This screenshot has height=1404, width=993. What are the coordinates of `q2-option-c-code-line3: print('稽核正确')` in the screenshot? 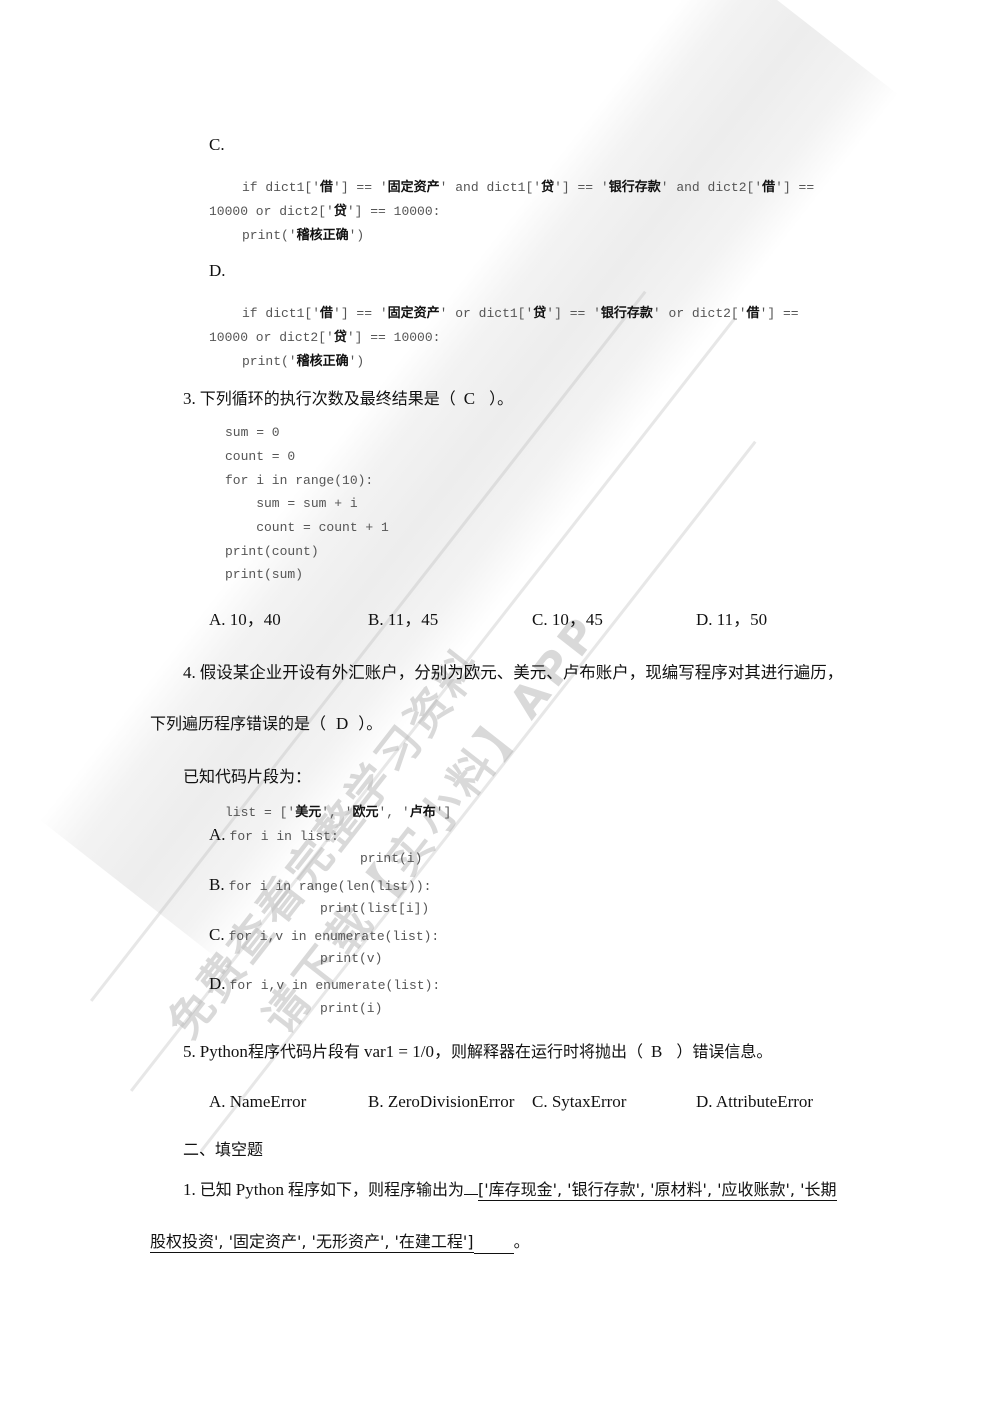 It's located at (303, 235).